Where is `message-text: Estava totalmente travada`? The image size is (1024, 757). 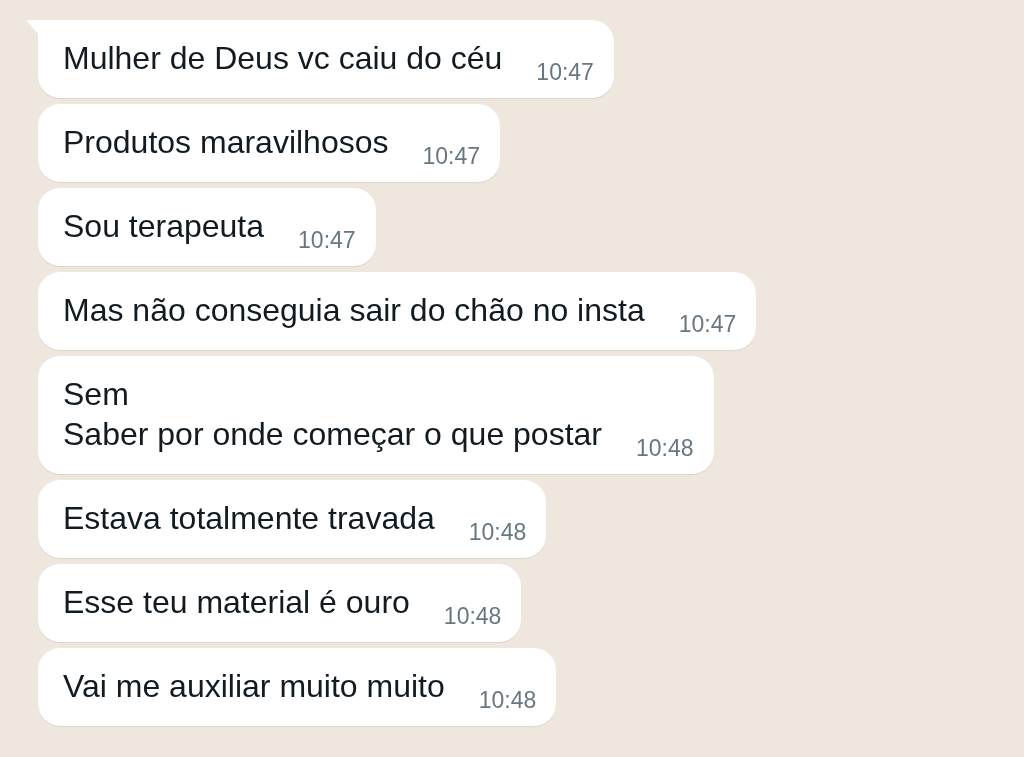 message-text: Estava totalmente travada is located at coordinates (249, 518).